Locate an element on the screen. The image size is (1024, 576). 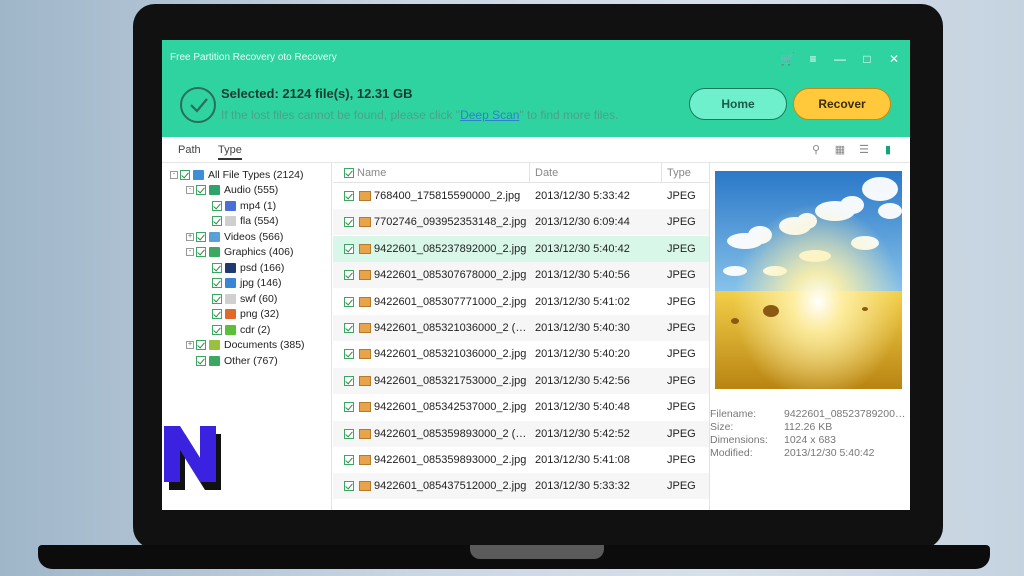
tree-item: png (32) is located at coordinates (240, 314).